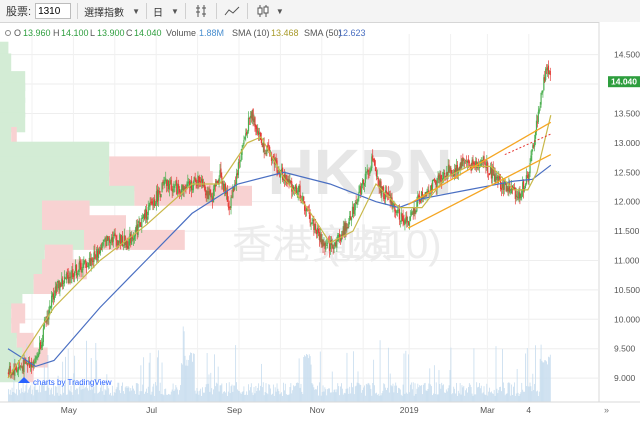 The width and height of the screenshot is (640, 421). I want to click on compare-button, so click(201, 11).